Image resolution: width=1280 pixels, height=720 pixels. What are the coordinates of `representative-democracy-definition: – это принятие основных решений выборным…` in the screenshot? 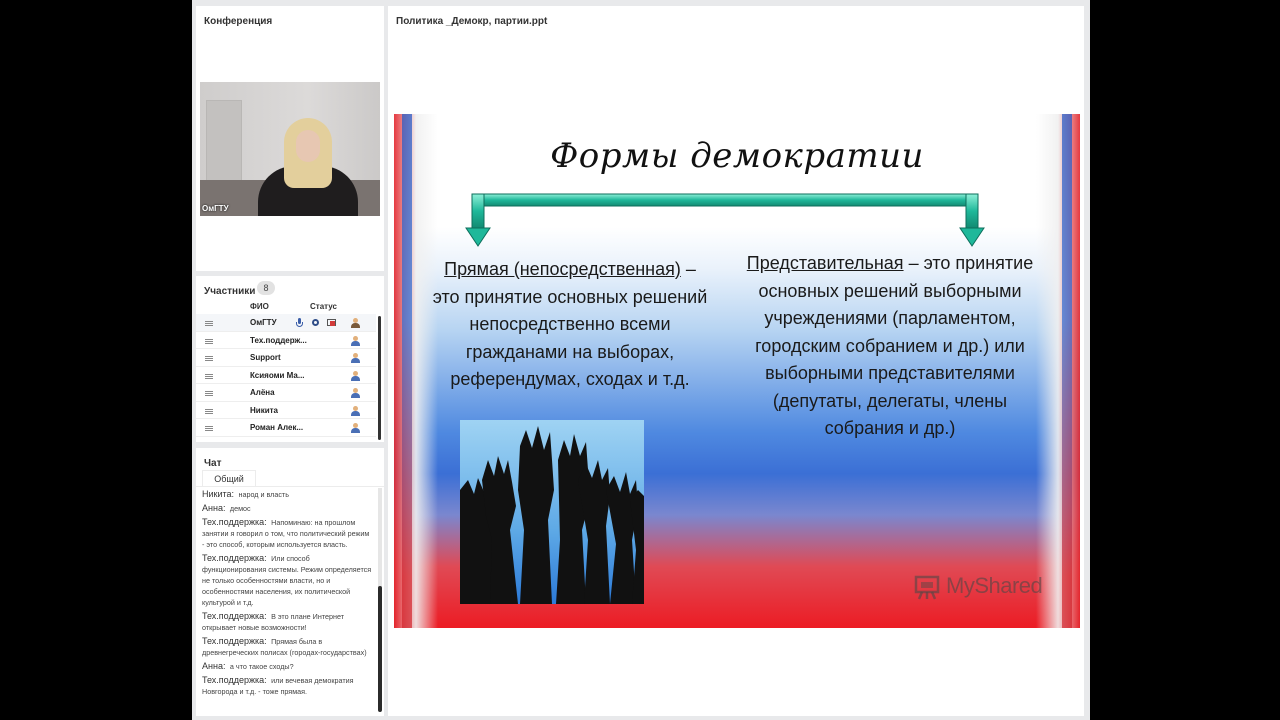 It's located at (894, 345).